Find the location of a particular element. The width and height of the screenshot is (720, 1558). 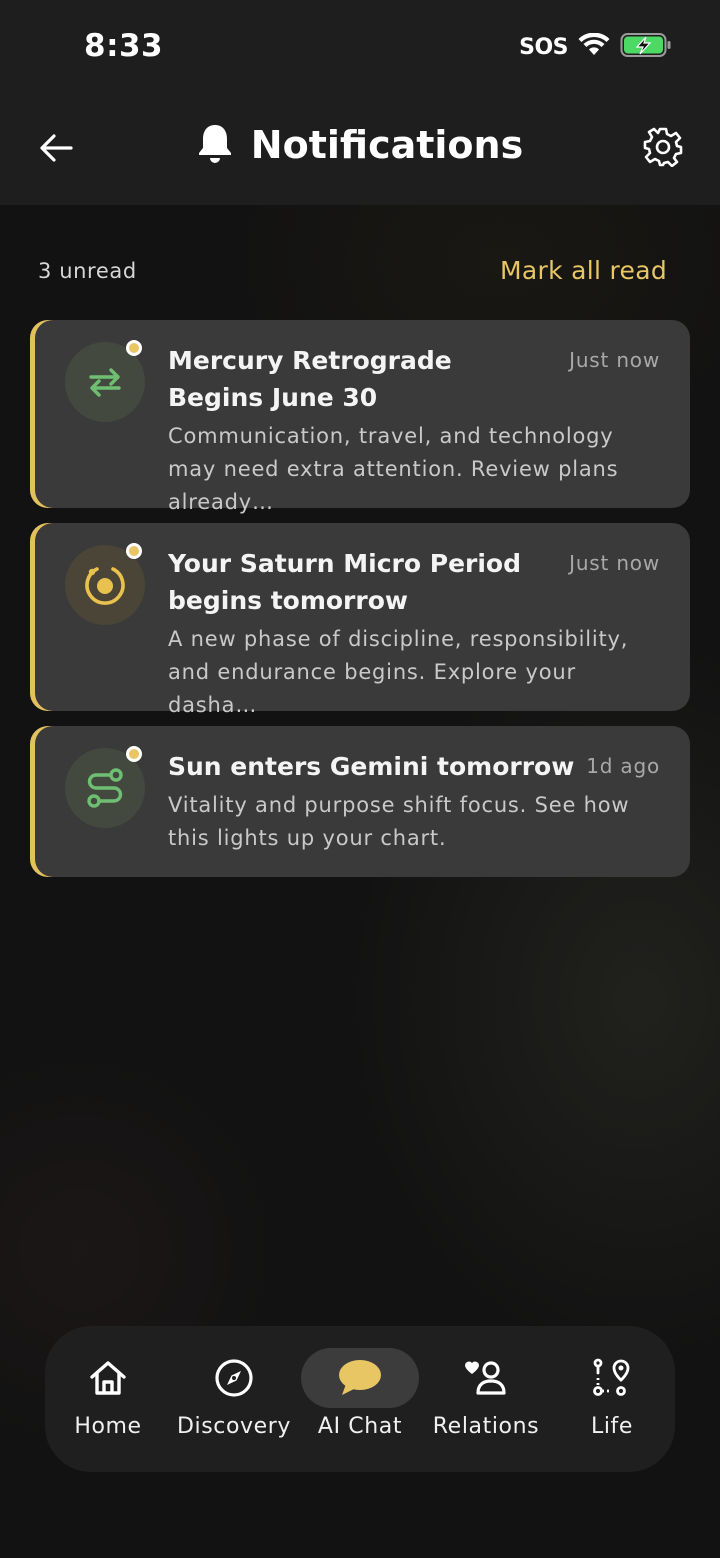

carrier-label: SOS is located at coordinates (543, 47).